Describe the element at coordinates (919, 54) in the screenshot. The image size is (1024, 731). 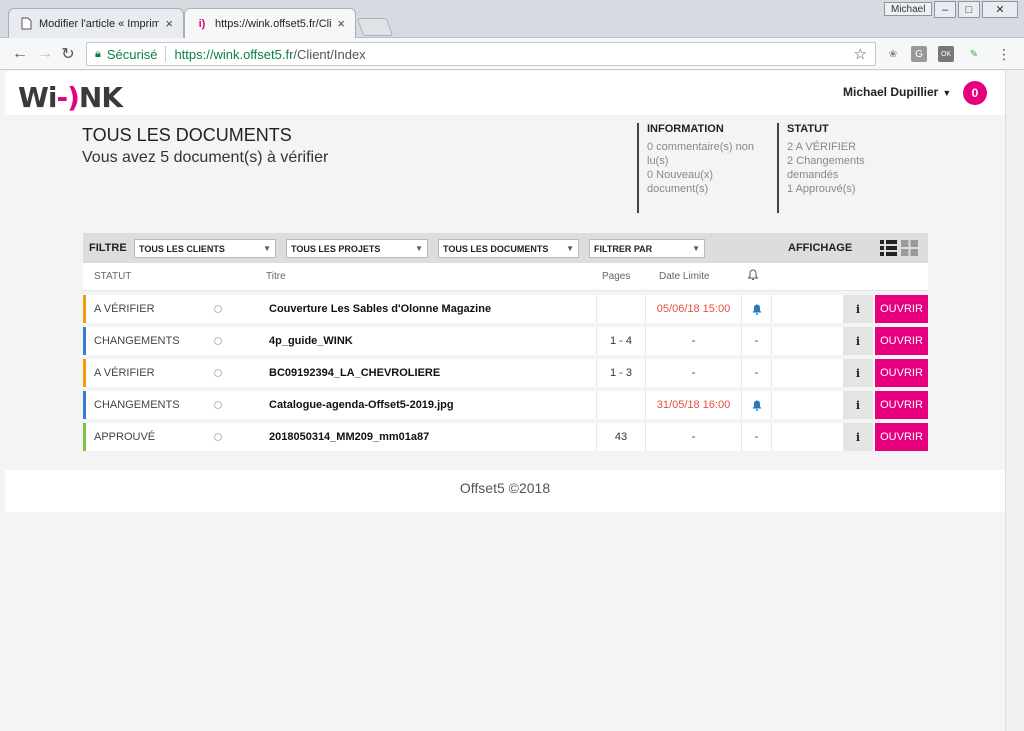
I see `extension-g-icon: G` at that location.